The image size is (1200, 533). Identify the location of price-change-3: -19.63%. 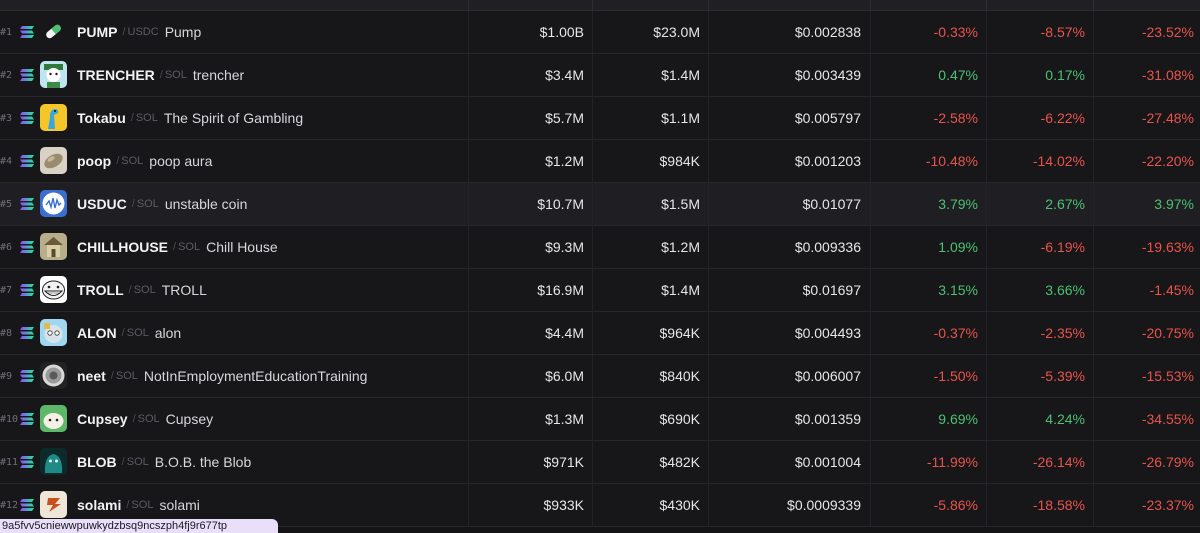
(1167, 247).